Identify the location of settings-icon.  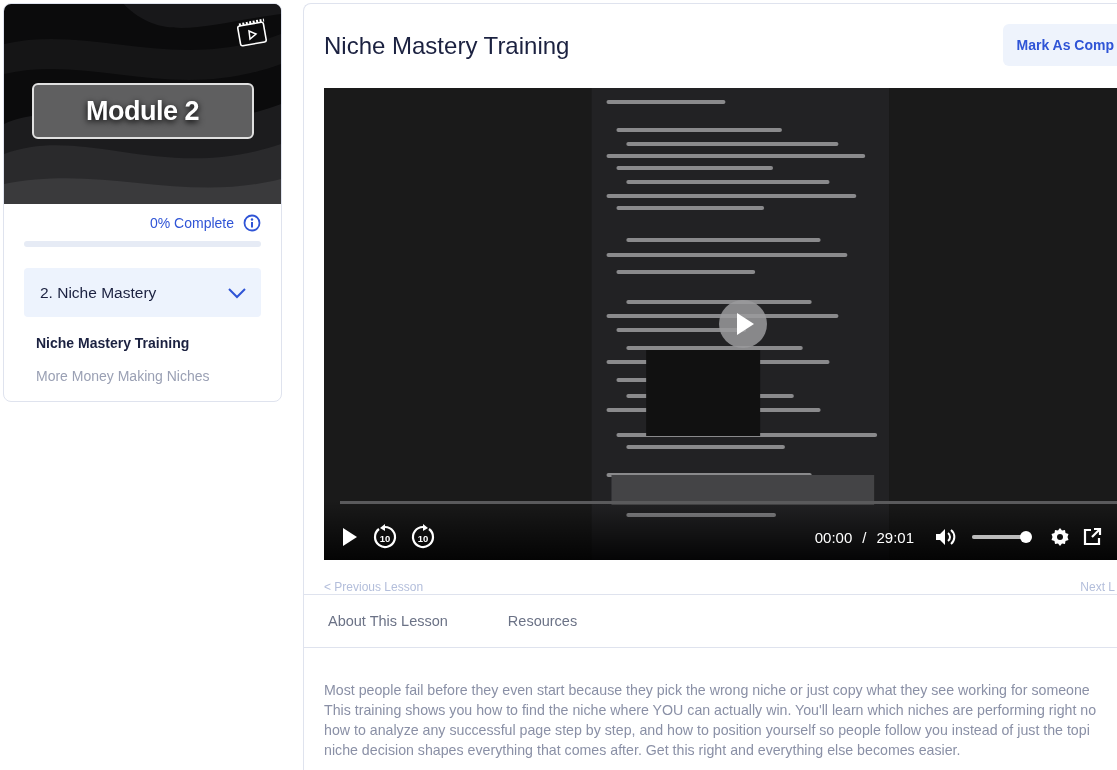
(1060, 537).